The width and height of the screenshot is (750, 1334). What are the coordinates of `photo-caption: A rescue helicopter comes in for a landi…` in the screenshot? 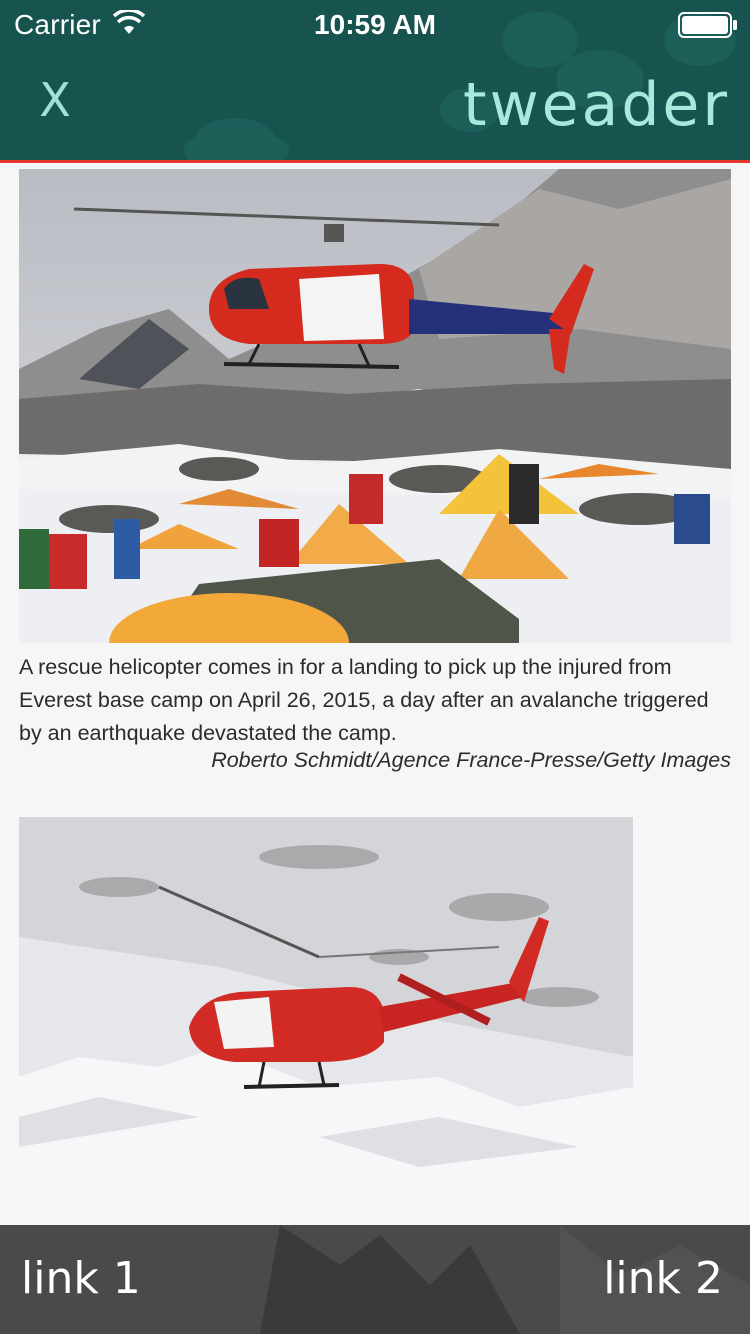 It's located at (364, 700).